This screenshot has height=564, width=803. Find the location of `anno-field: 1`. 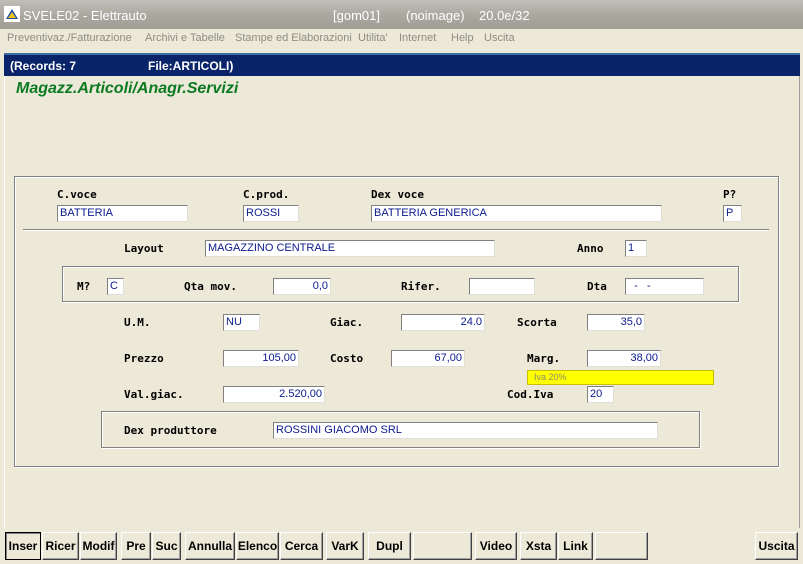

anno-field: 1 is located at coordinates (636, 248).